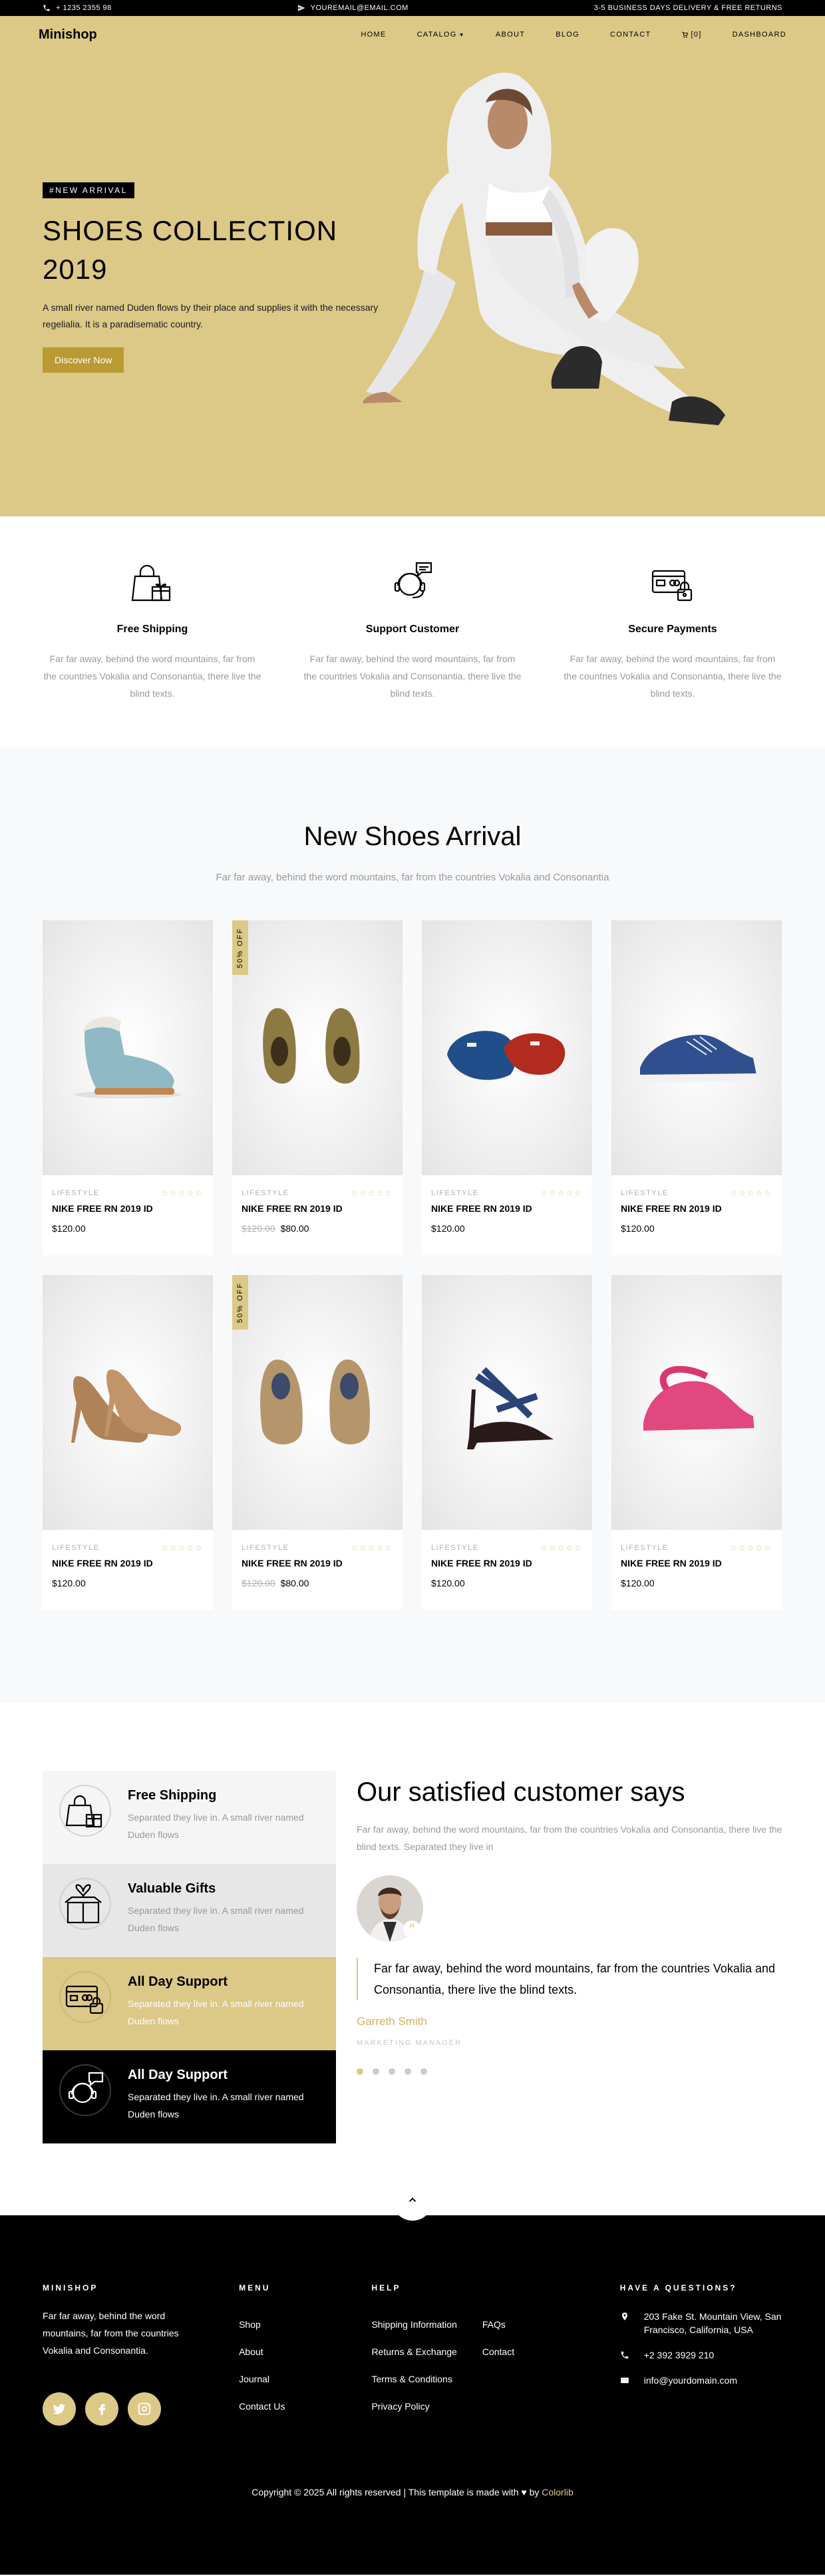  What do you see at coordinates (441, 35) in the screenshot?
I see `nav-item-catalog: CATALOG ▼` at bounding box center [441, 35].